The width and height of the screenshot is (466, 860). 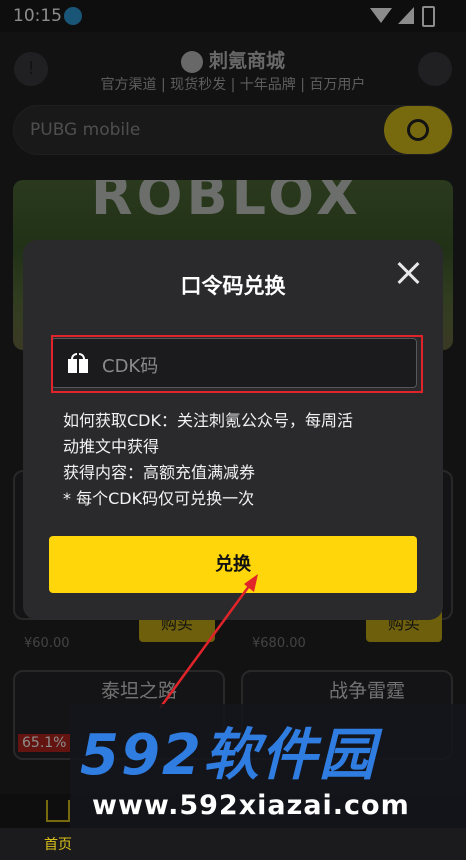 What do you see at coordinates (251, 805) in the screenshot?
I see `watermark-url: www.592xiazai.com` at bounding box center [251, 805].